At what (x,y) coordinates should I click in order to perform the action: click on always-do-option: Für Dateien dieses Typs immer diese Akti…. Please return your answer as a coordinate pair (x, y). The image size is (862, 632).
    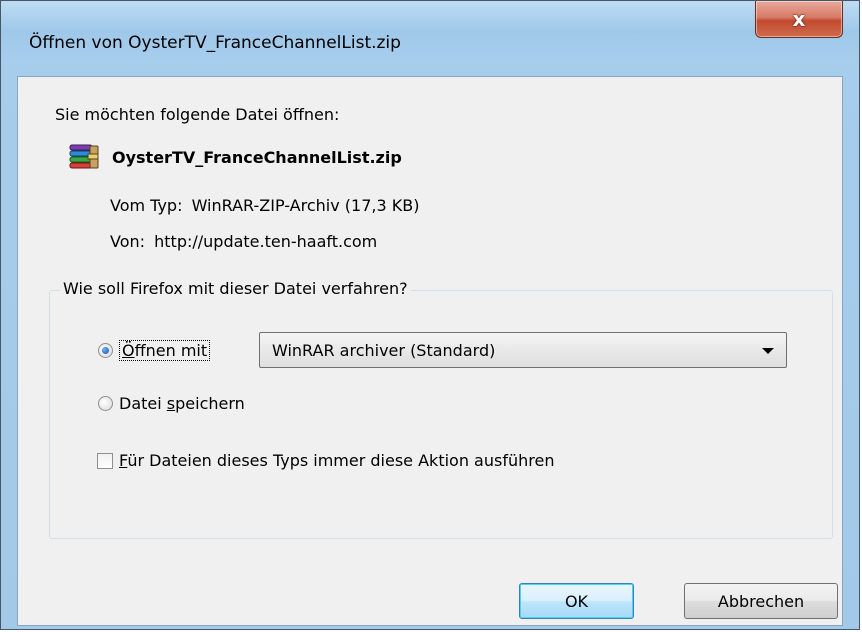
    Looking at the image, I should click on (325, 460).